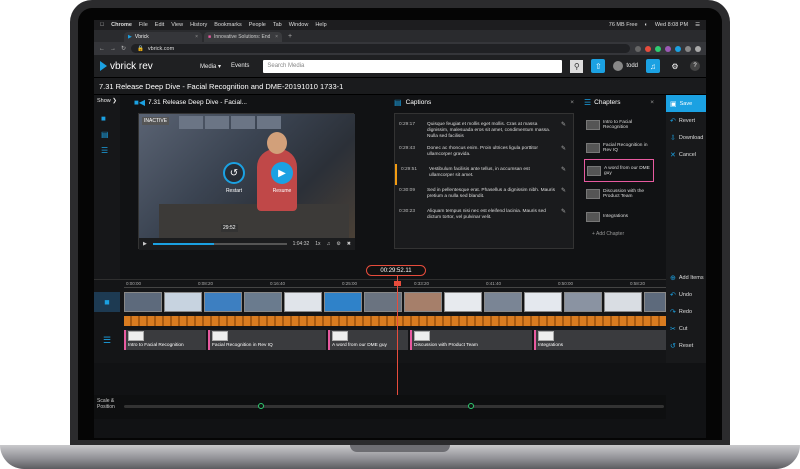 The height and width of the screenshot is (469, 800). What do you see at coordinates (143, 25) in the screenshot?
I see `menu-file: File` at bounding box center [143, 25].